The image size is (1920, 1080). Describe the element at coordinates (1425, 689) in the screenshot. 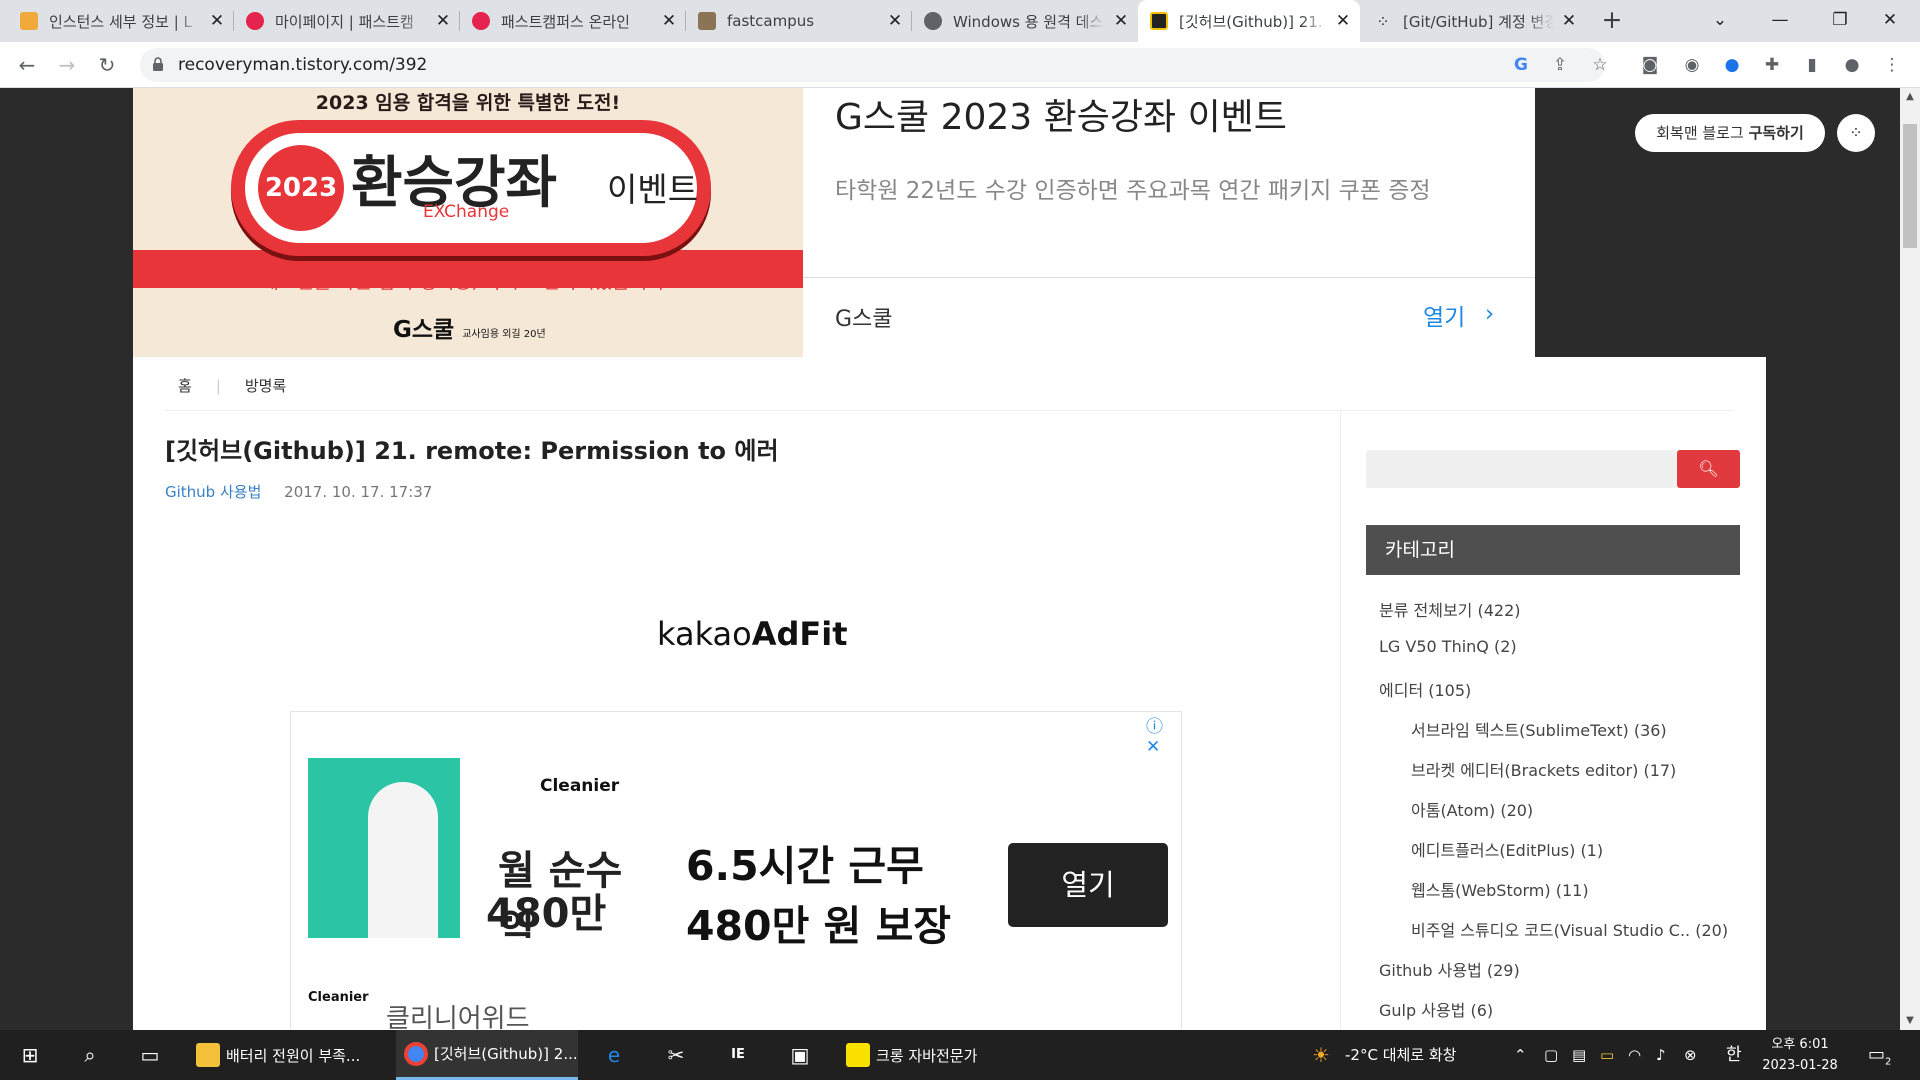

I see `category-item: 에디터 (105)` at that location.